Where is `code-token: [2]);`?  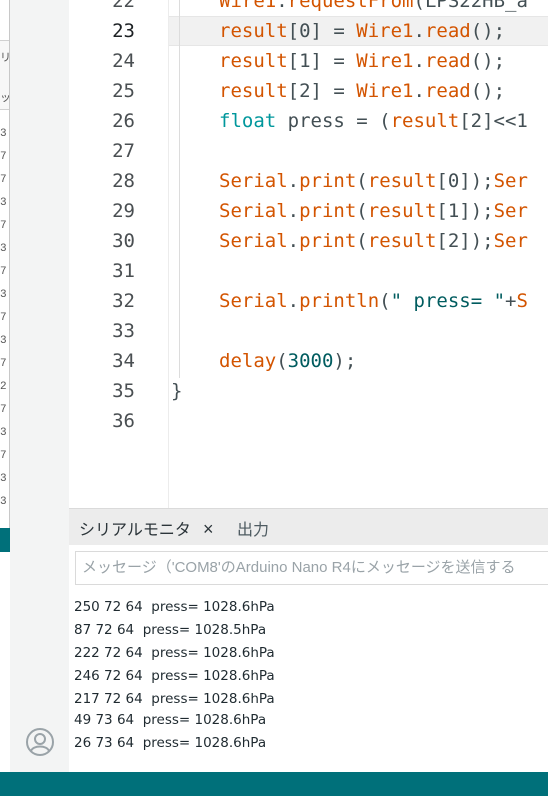
code-token: [2]); is located at coordinates (465, 241).